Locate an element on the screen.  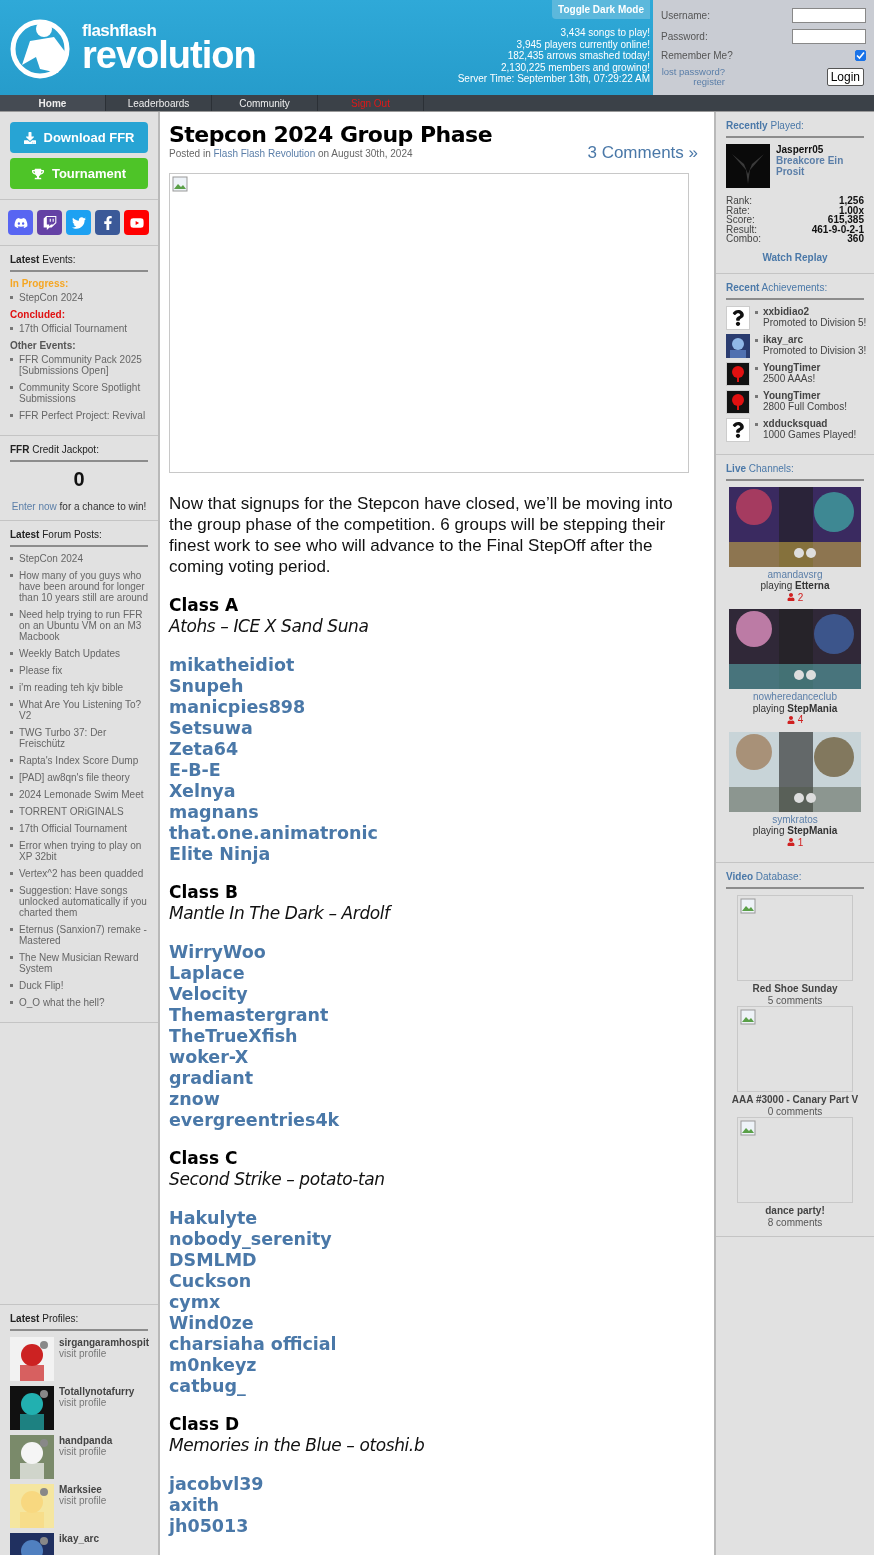
player-link: Zeta64 is located at coordinates (204, 749).